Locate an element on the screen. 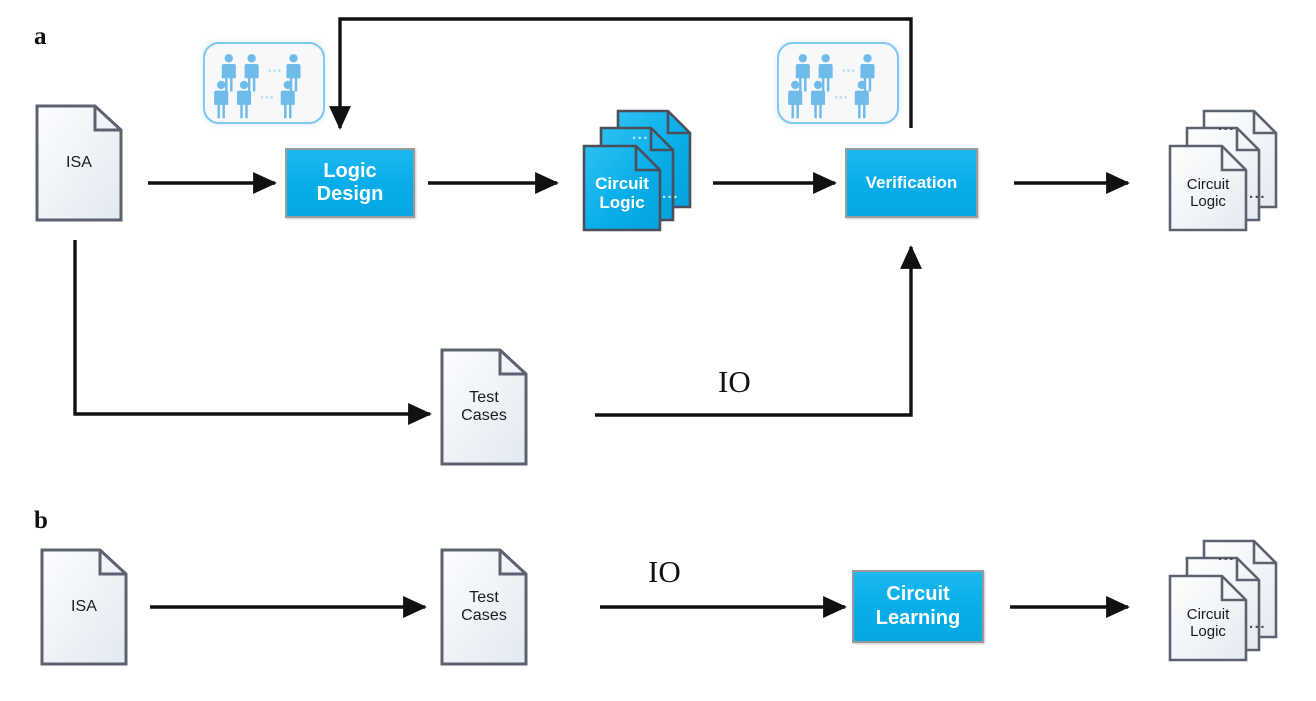  process-logic-design-label-2: Design is located at coordinates (350, 194).